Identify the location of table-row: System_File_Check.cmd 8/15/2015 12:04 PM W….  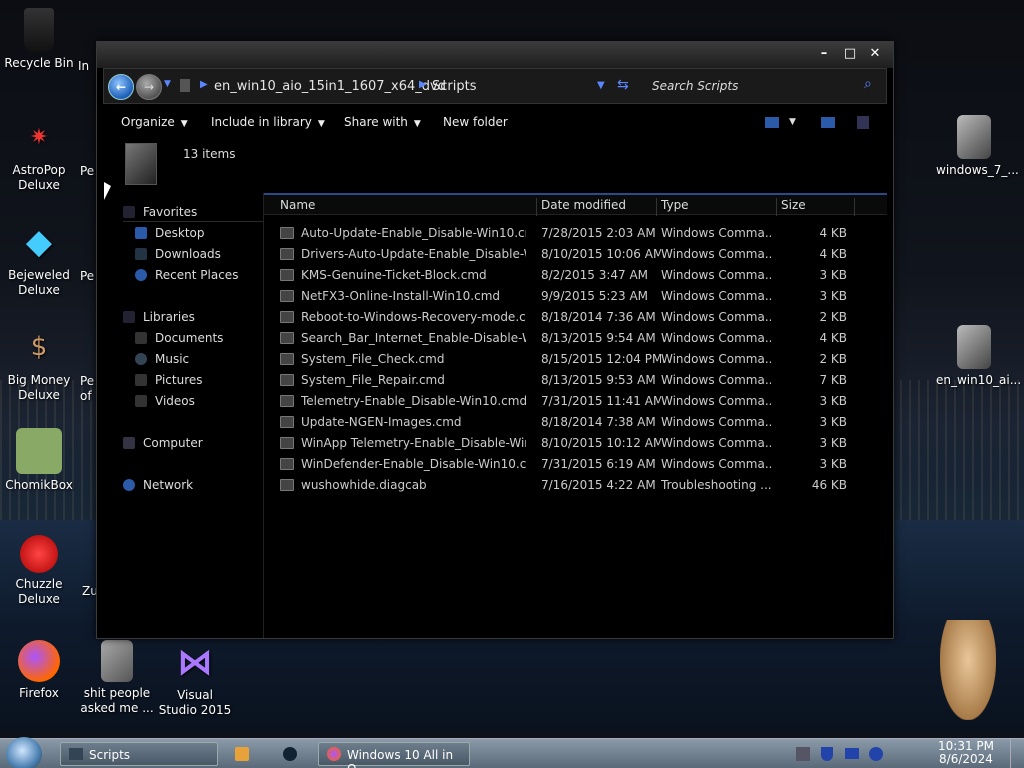
(575, 359).